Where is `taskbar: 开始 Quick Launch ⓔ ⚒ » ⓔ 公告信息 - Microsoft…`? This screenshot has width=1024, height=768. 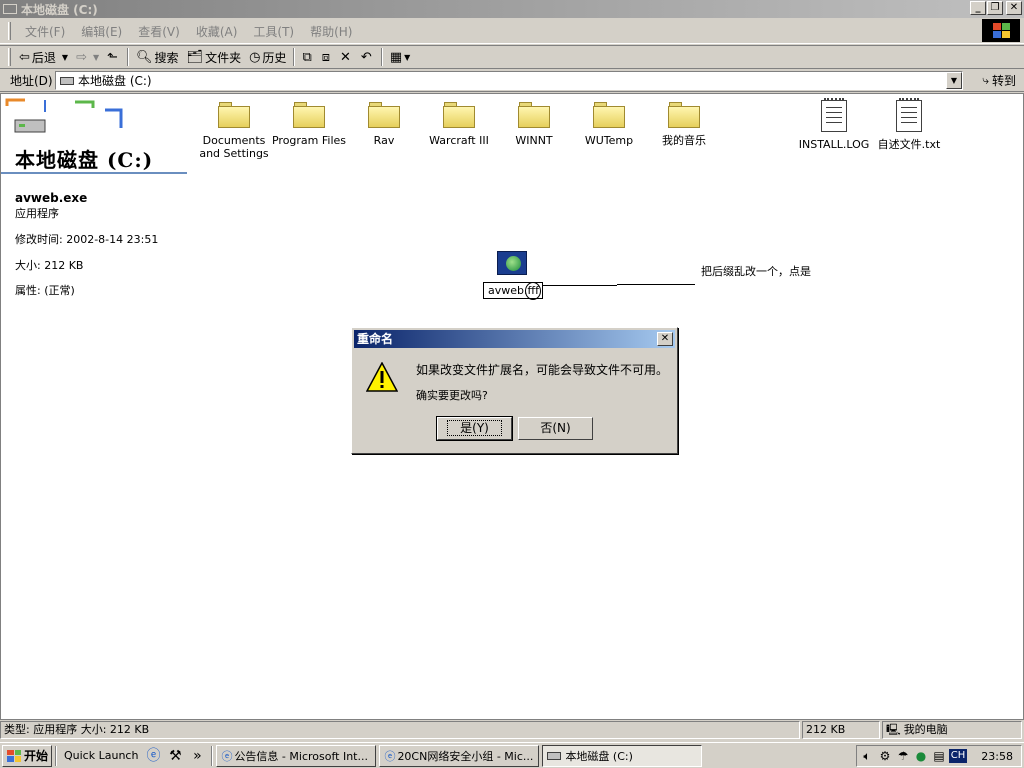
taskbar: 开始 Quick Launch ⓔ ⚒ » ⓔ 公告信息 - Microsoft… is located at coordinates (512, 755).